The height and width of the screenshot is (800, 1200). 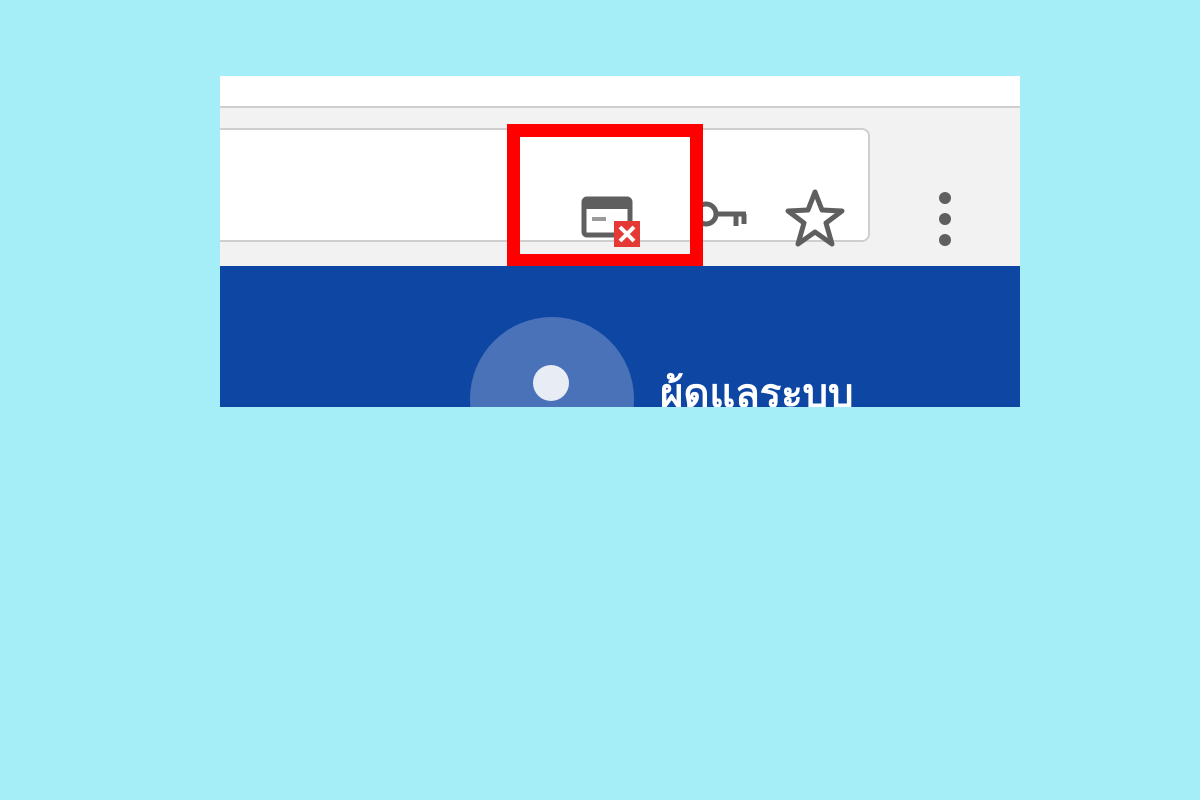 I want to click on tab-strip, so click(x=620, y=92).